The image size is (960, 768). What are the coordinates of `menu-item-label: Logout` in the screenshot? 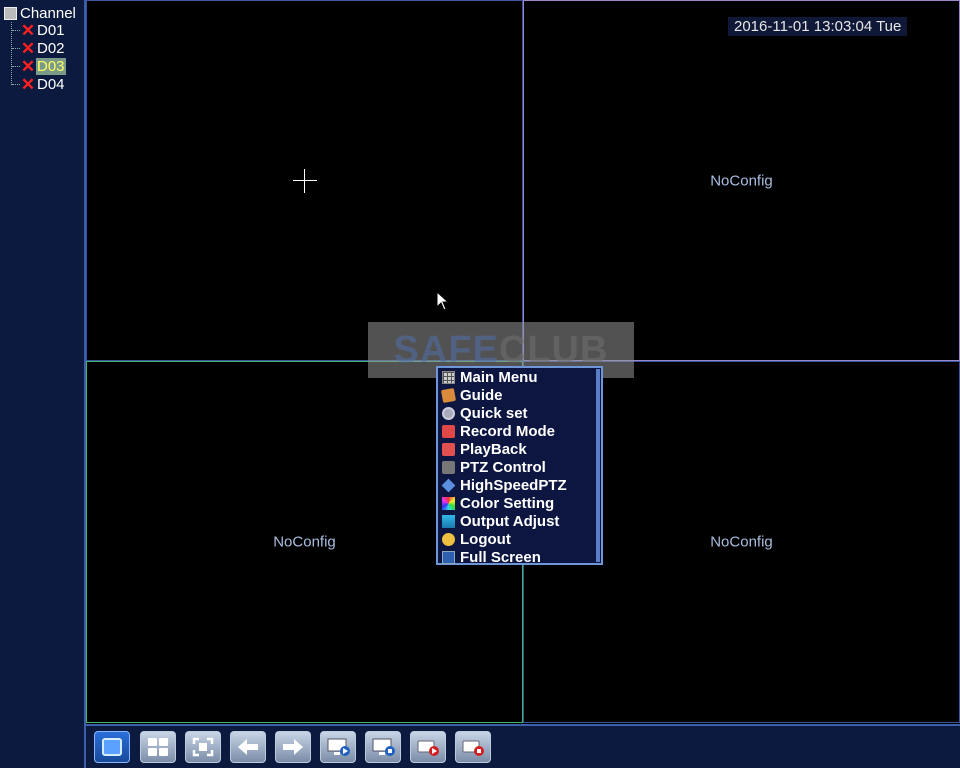 It's located at (485, 539).